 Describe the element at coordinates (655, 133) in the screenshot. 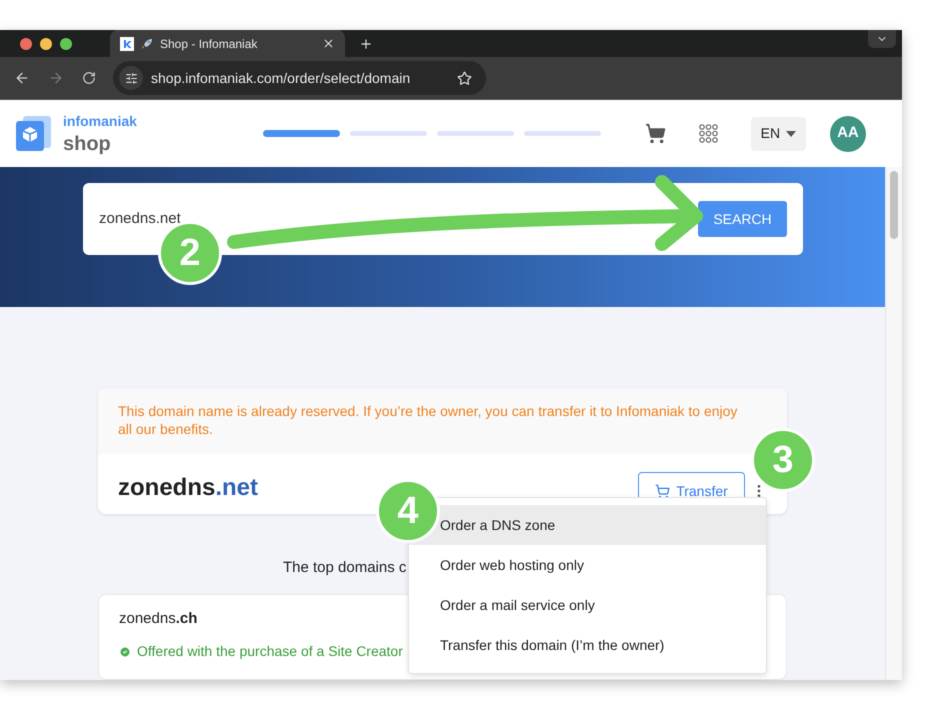

I see `cart-icon` at that location.